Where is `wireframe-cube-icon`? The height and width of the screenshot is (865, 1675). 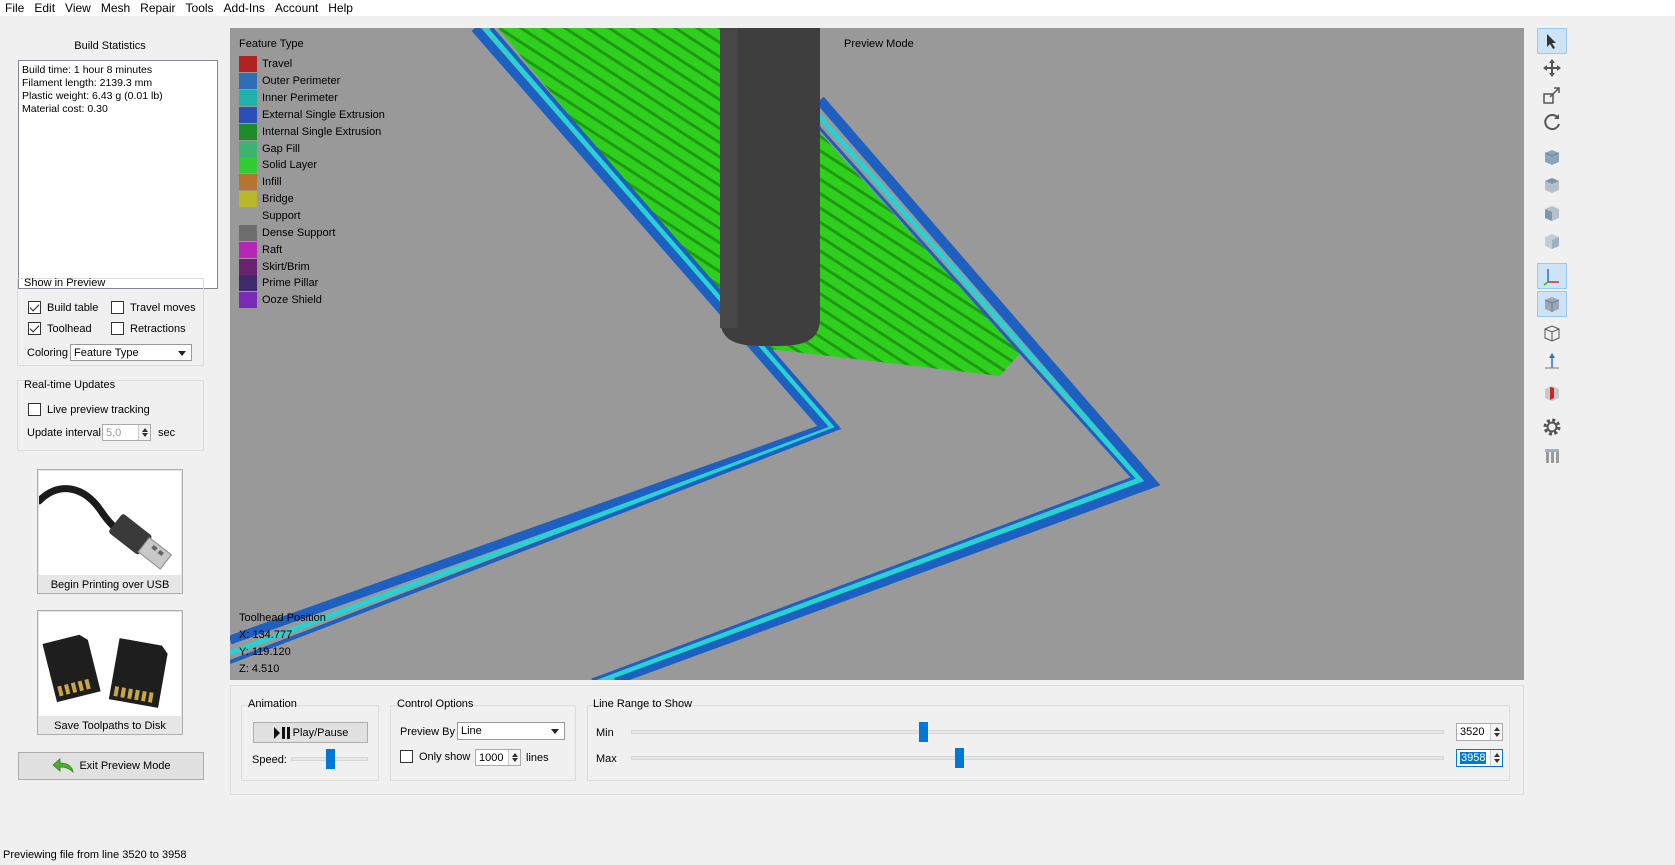
wireframe-cube-icon is located at coordinates (1552, 333).